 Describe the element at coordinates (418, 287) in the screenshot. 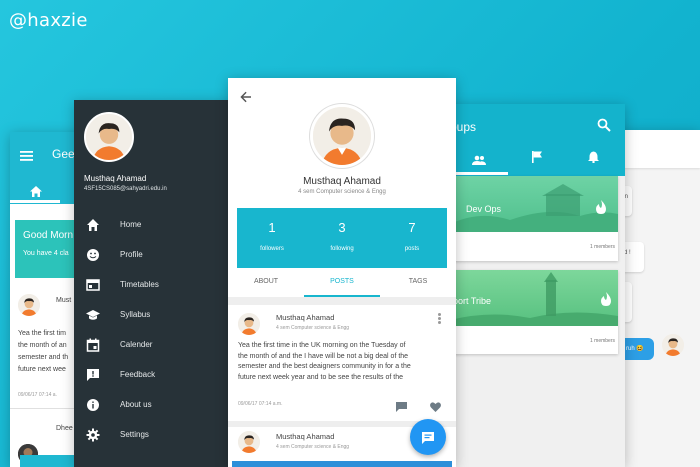

I see `tab-tags: TAGS` at that location.